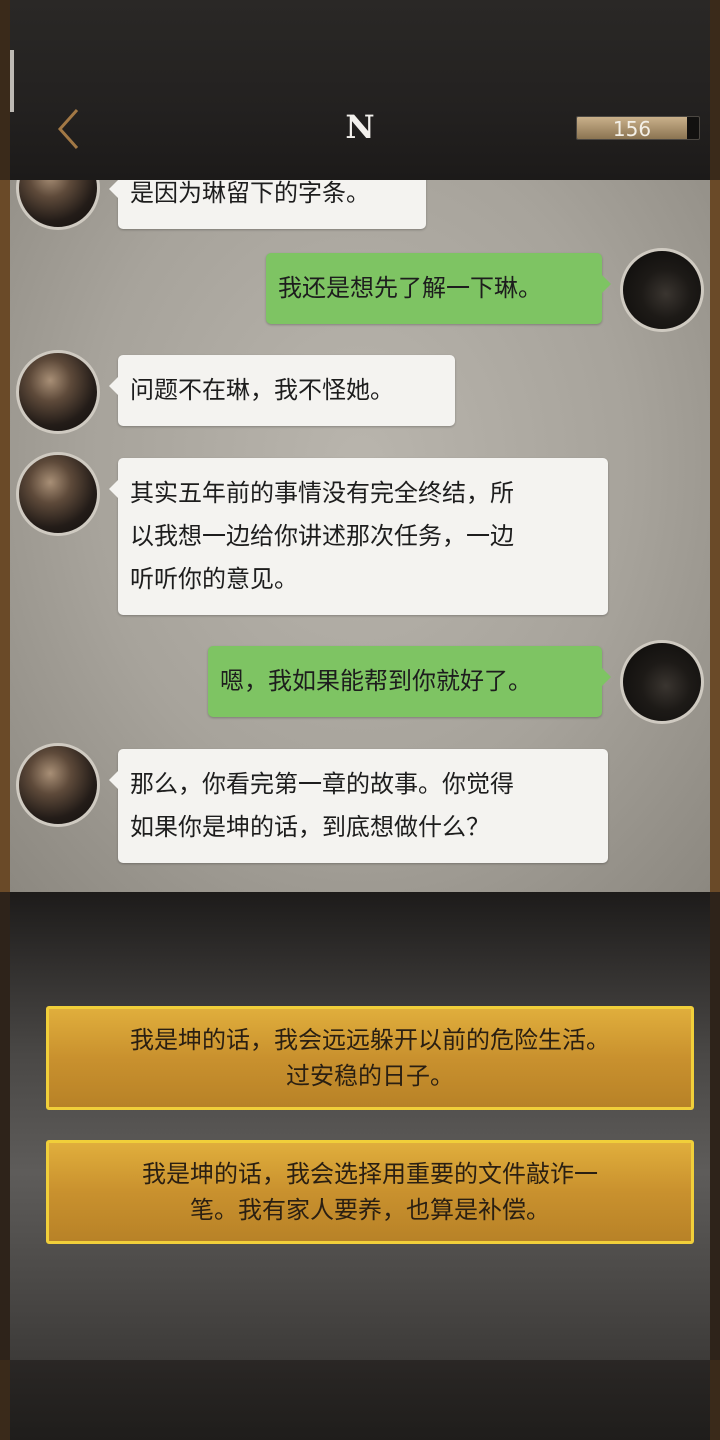 The width and height of the screenshot is (720, 1440). I want to click on bottom-bar, so click(360, 1400).